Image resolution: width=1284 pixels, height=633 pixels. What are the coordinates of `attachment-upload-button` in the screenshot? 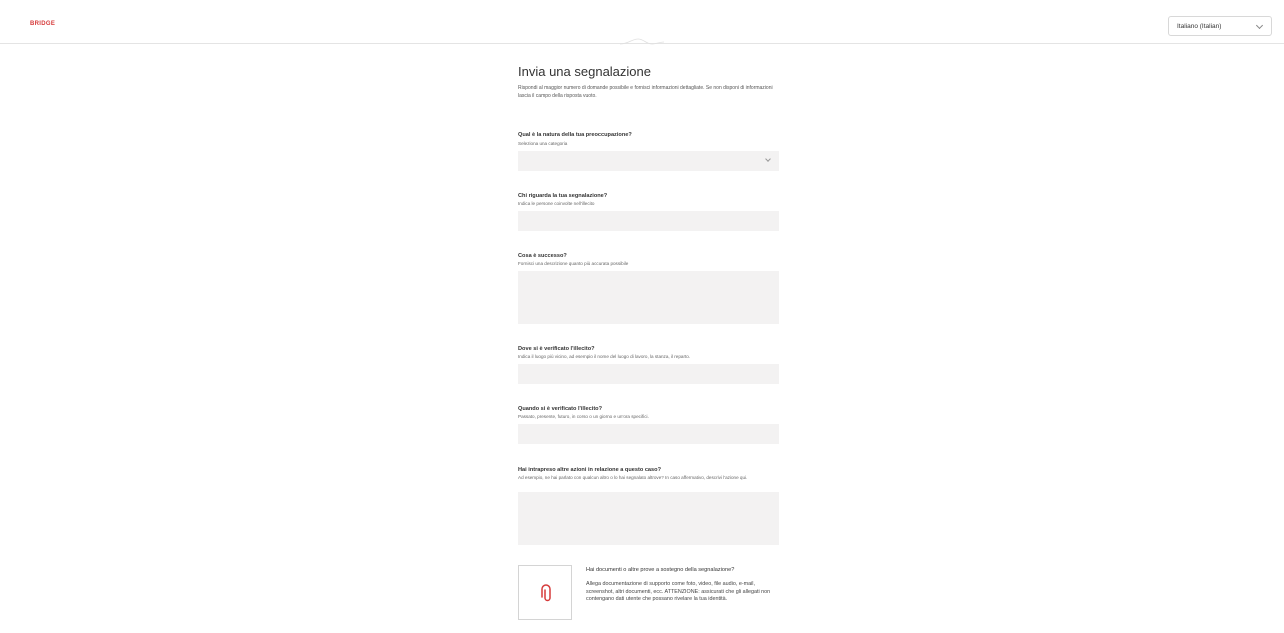 It's located at (545, 592).